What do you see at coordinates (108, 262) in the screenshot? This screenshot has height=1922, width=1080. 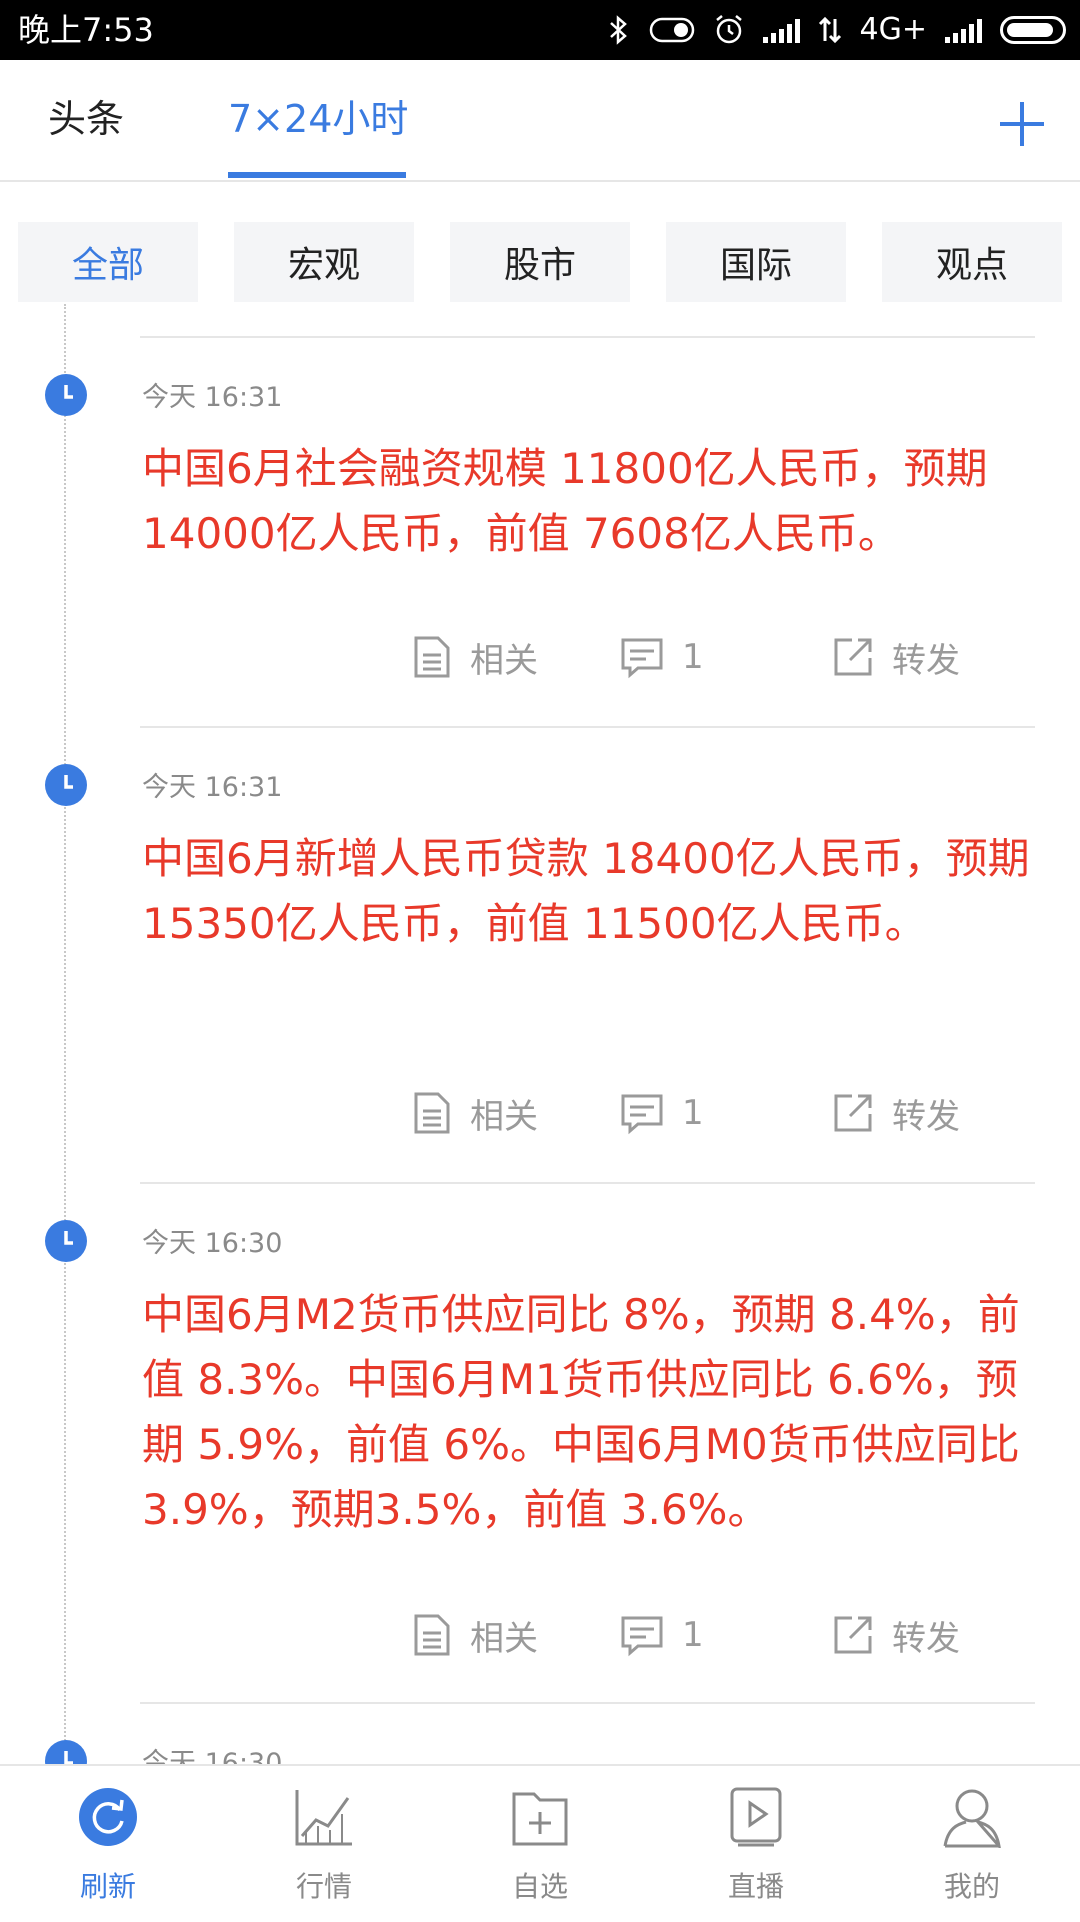 I see `chip-all: 全部` at bounding box center [108, 262].